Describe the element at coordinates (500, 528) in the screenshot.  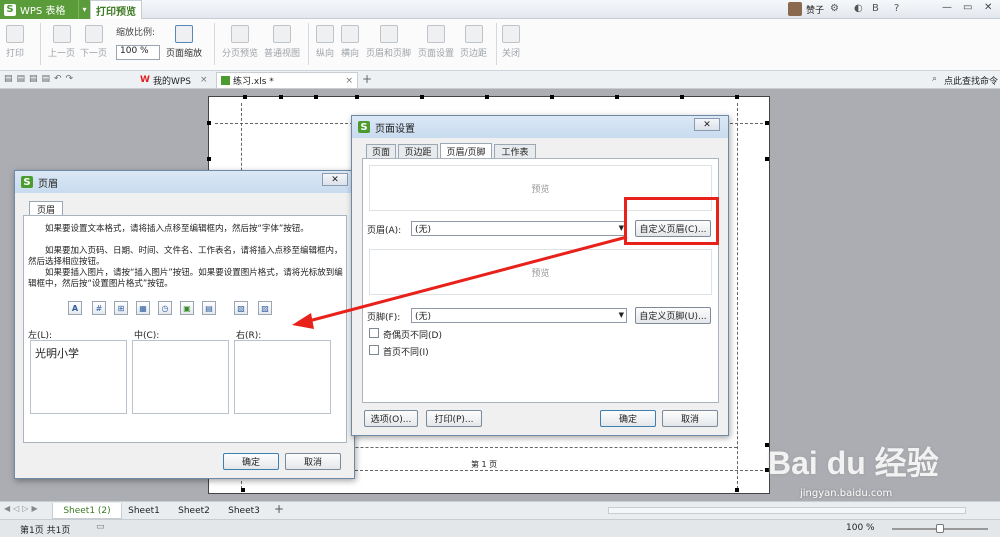
I see `status-bar: 第1页 共1页 ▭ 100 %` at that location.